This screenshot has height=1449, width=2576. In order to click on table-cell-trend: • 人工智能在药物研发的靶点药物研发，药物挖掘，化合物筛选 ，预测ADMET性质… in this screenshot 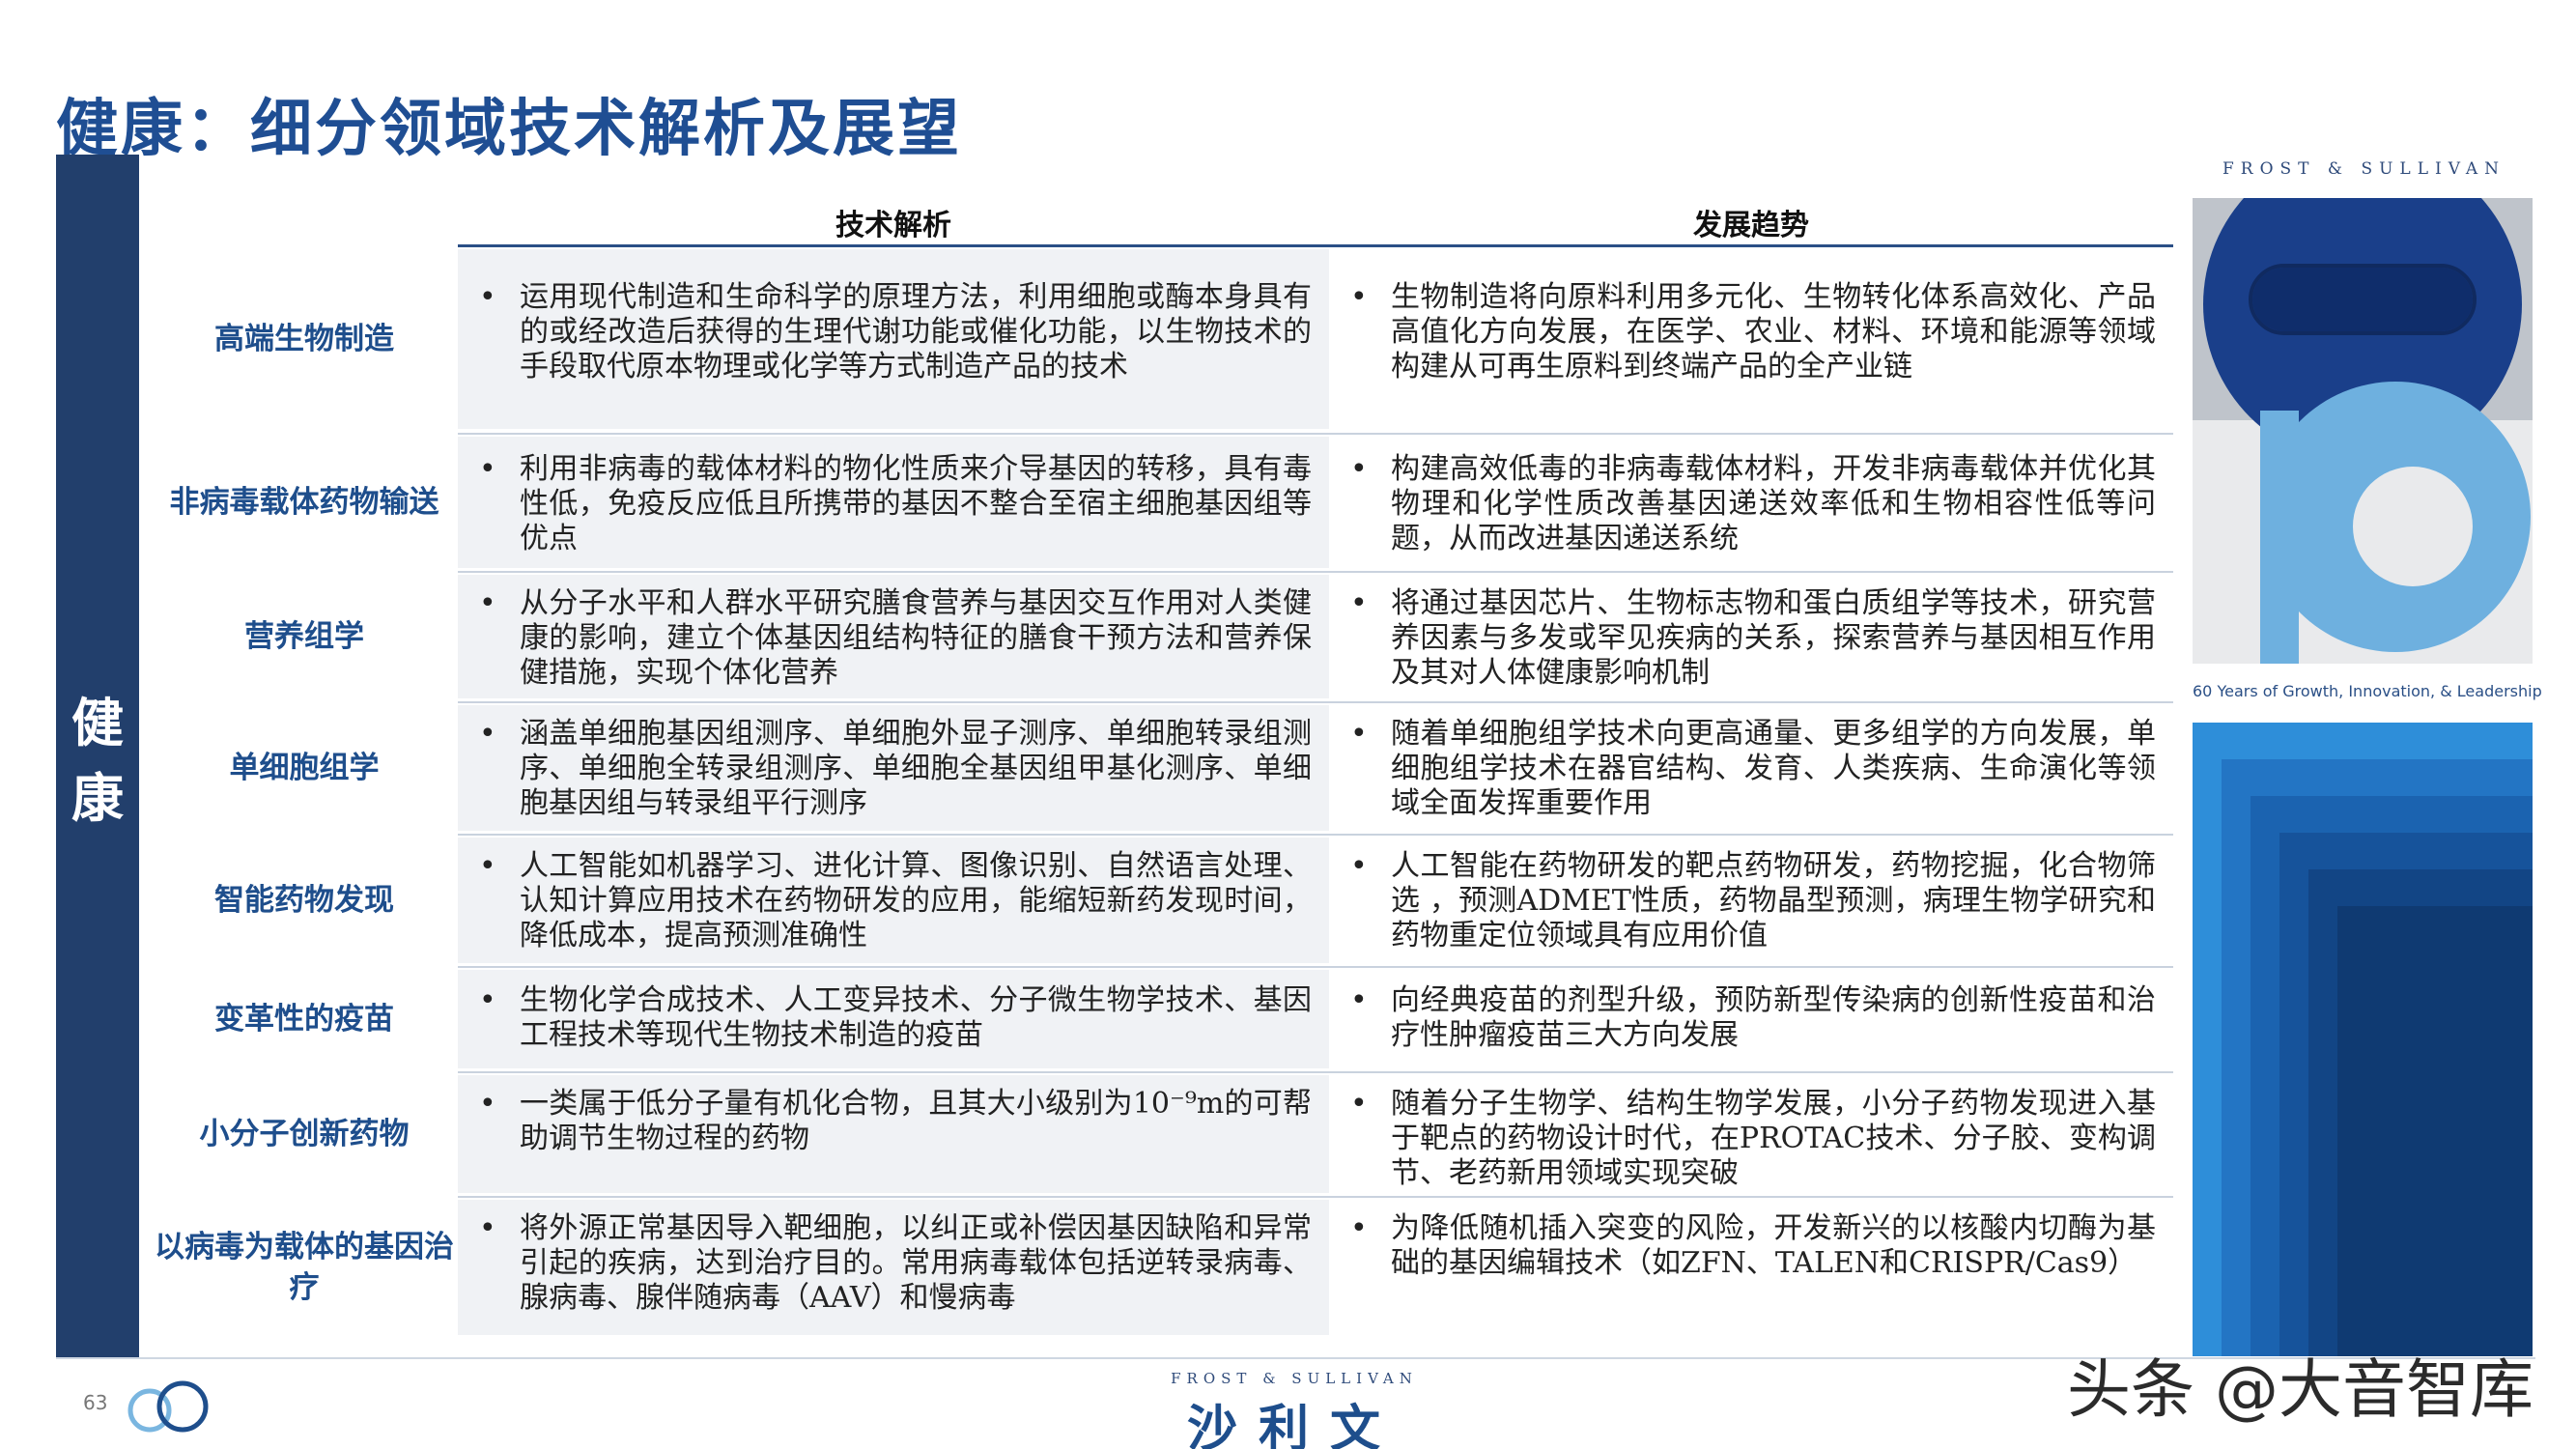, I will do `click(1751, 900)`.